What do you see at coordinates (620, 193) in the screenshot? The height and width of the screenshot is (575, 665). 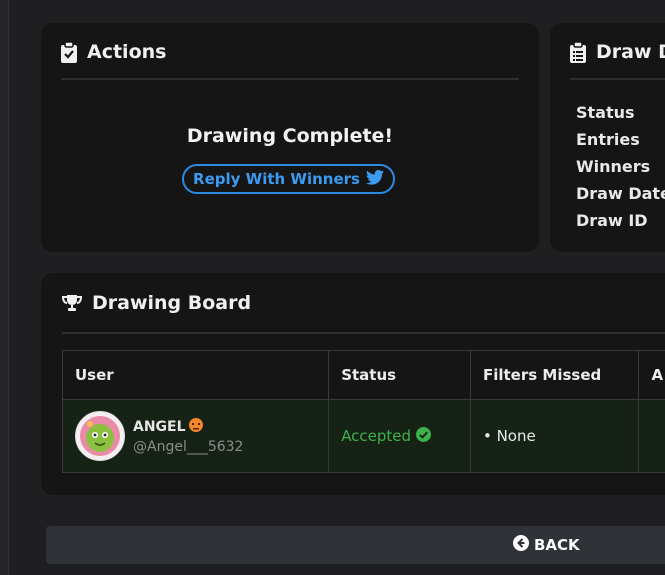 I see `detail-label-draw-date: Draw Date` at bounding box center [620, 193].